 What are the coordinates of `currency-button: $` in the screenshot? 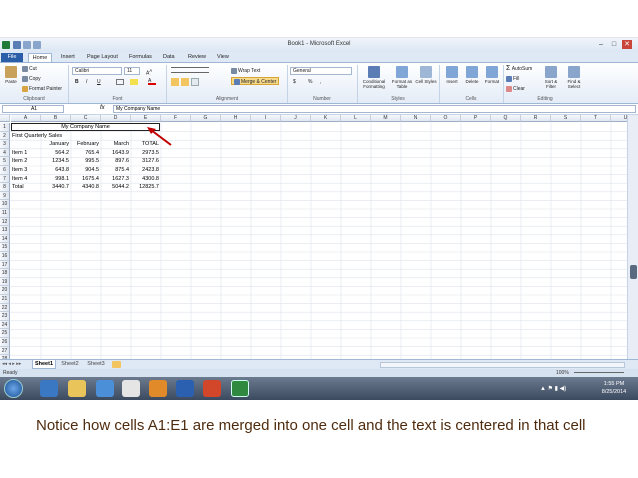 It's located at (294, 82).